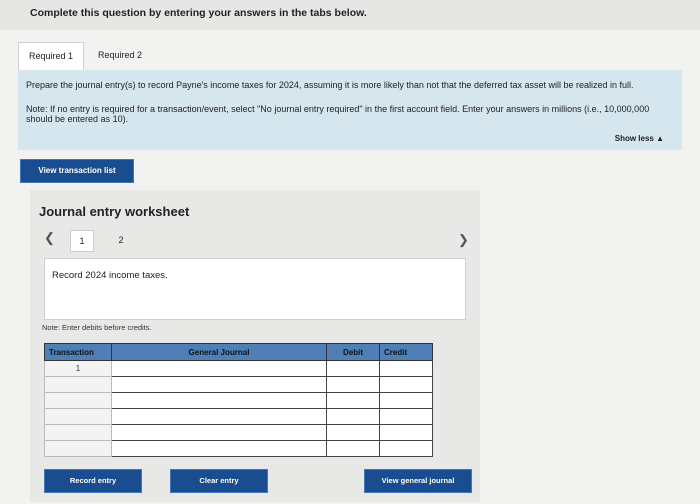 The width and height of the screenshot is (700, 504). Describe the element at coordinates (77, 171) in the screenshot. I see `view-transaction-list-button: View transaction list` at that location.